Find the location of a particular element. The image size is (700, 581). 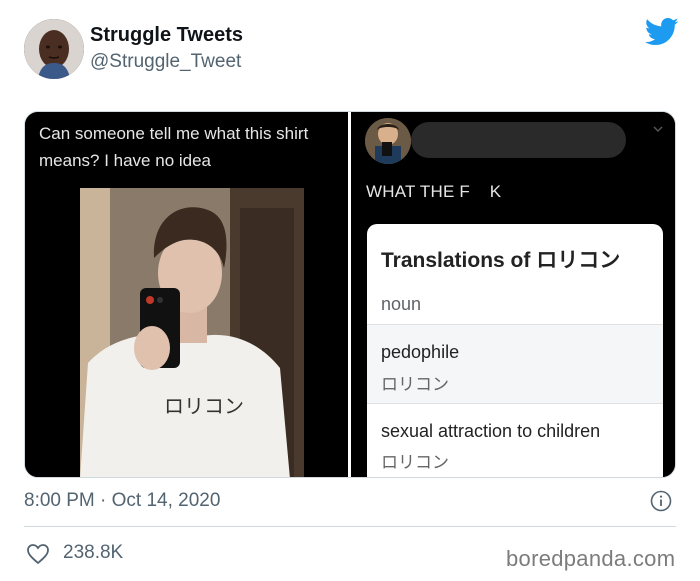

tweet-divider is located at coordinates (350, 526).